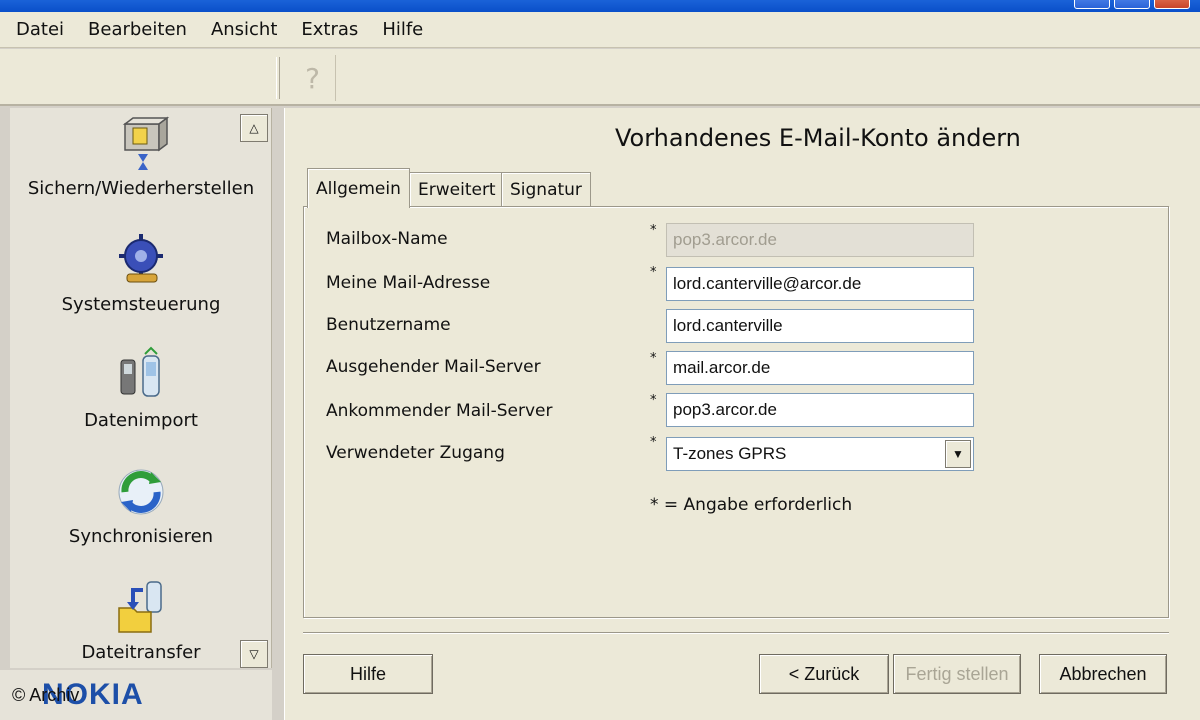 This screenshot has height=720, width=1200. Describe the element at coordinates (751, 505) in the screenshot. I see `required-note: * = Angabe erforderlich` at that location.